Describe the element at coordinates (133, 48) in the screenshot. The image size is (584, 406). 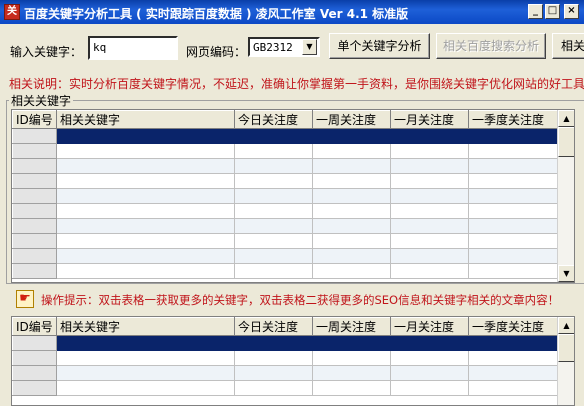
I see `keyword-input: kq` at that location.